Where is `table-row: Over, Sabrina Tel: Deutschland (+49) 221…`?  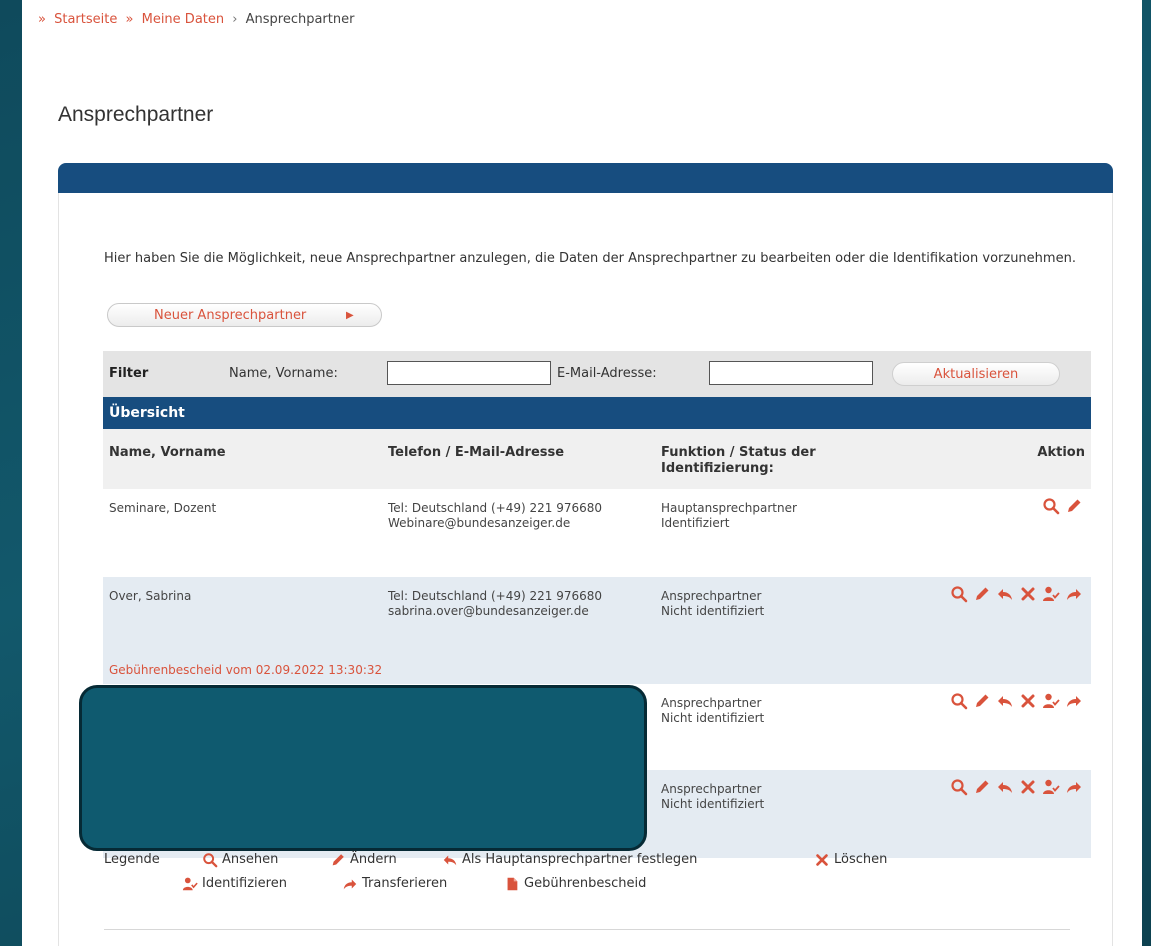 table-row: Over, Sabrina Tel: Deutschland (+49) 221… is located at coordinates (597, 630).